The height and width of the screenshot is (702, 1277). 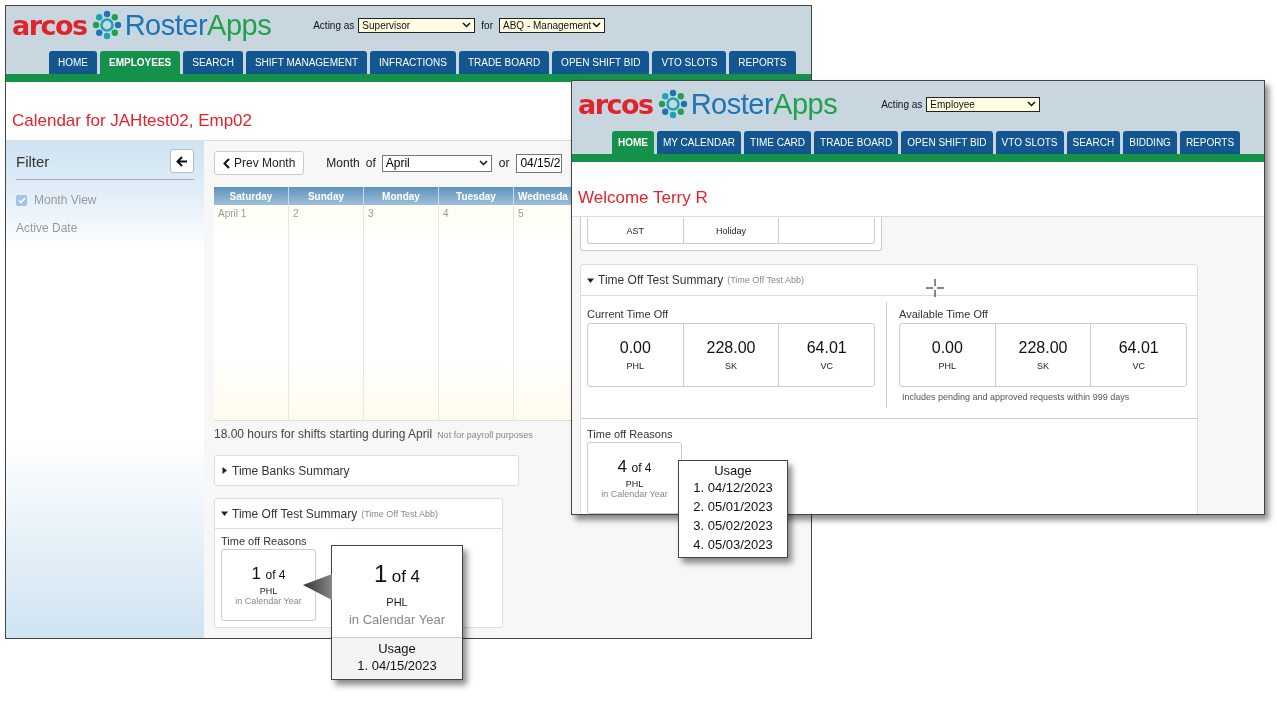 What do you see at coordinates (539, 163) in the screenshot?
I see `date-field: 04/15/2` at bounding box center [539, 163].